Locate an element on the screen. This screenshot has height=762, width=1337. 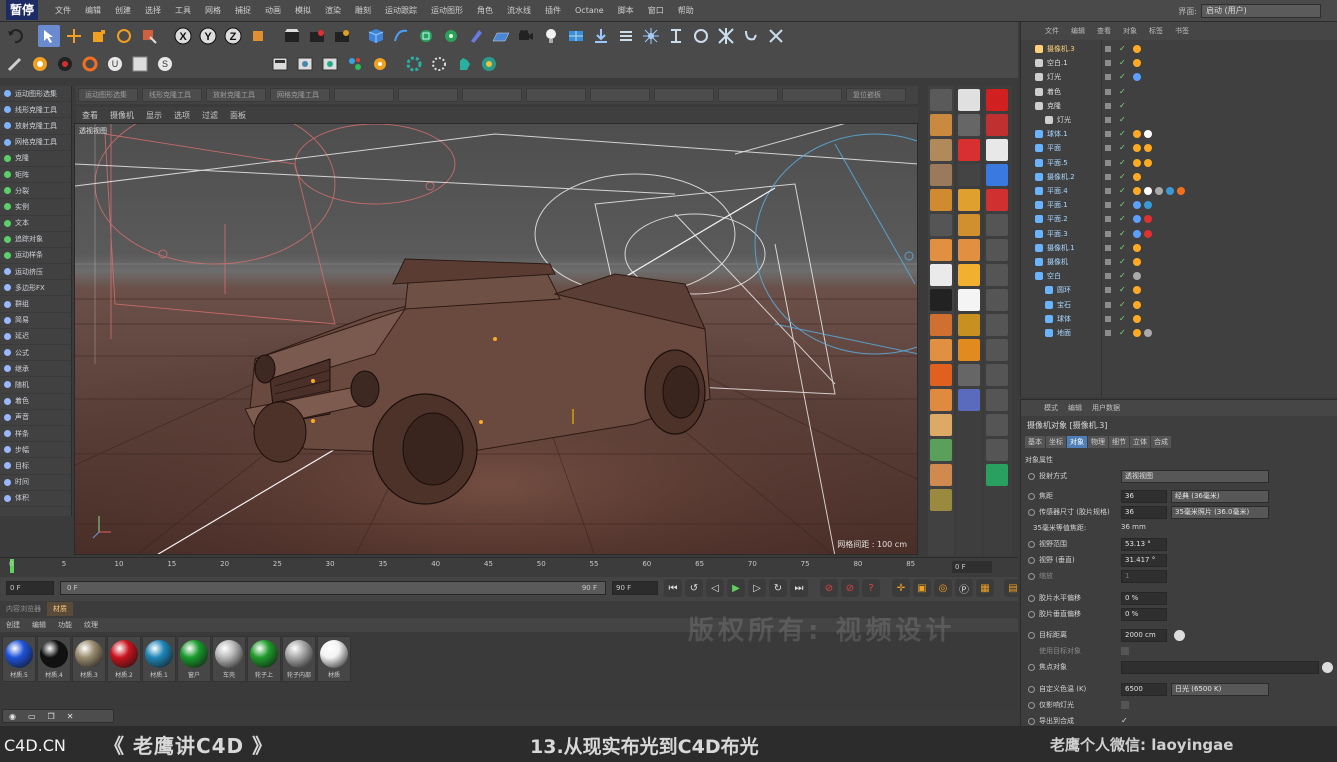
image-icon is located at coordinates (997, 150).